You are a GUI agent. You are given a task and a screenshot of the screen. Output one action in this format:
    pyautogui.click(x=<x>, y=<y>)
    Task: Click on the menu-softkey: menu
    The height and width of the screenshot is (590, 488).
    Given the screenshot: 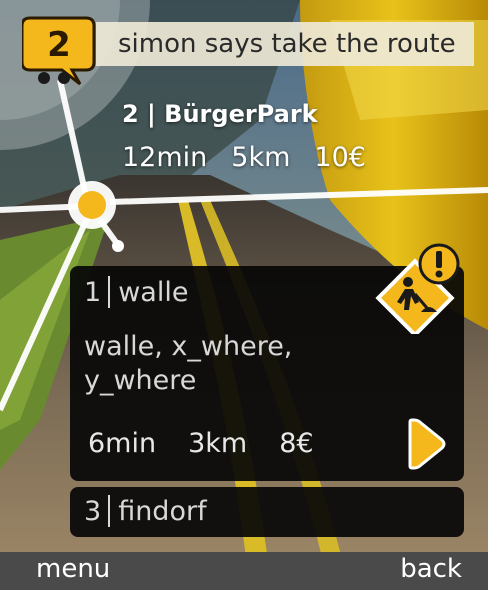 What is the action you would take?
    pyautogui.click(x=73, y=569)
    